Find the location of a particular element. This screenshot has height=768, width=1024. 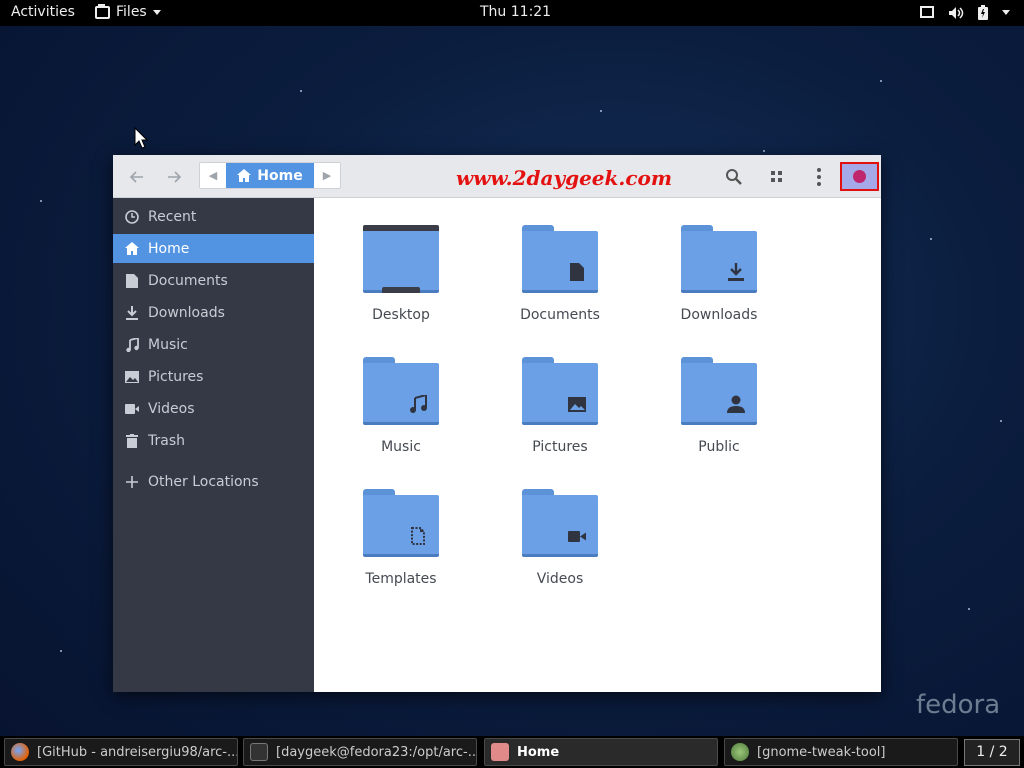

folder-downloads: Downloads is located at coordinates (719, 280).